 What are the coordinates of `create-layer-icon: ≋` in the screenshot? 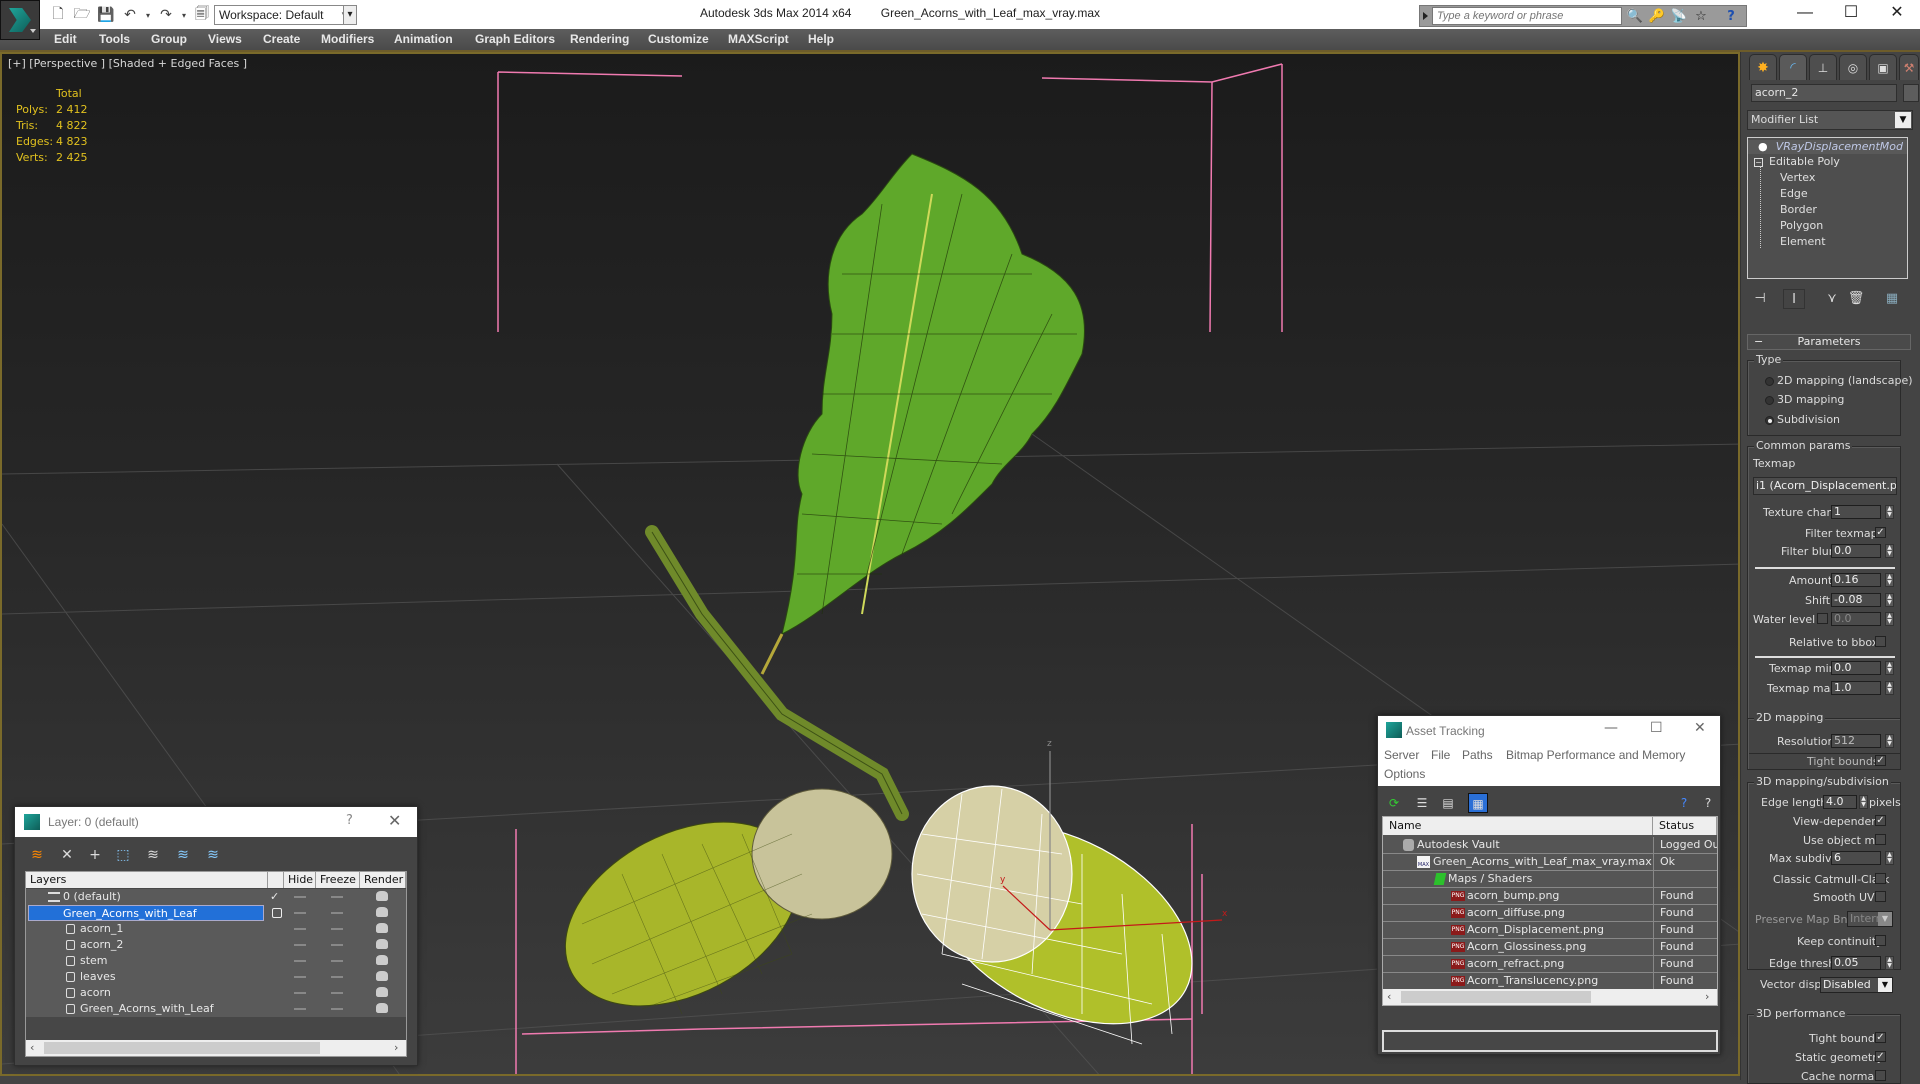 It's located at (37, 855).